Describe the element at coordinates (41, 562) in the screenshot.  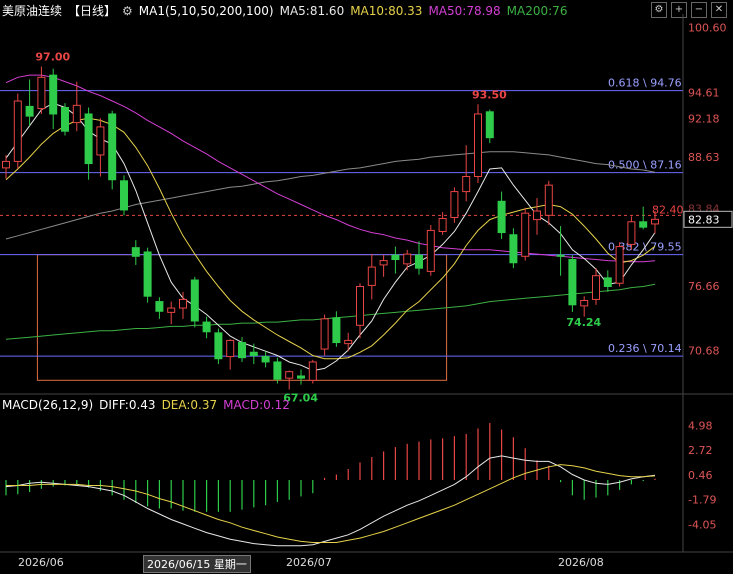
I see `x-tick-label: 2026/06` at that location.